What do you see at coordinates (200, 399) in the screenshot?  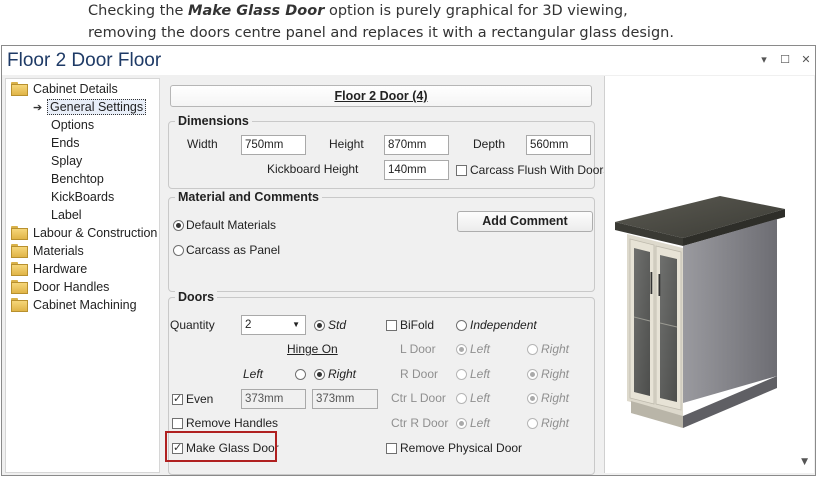 I see `even-label: Even` at bounding box center [200, 399].